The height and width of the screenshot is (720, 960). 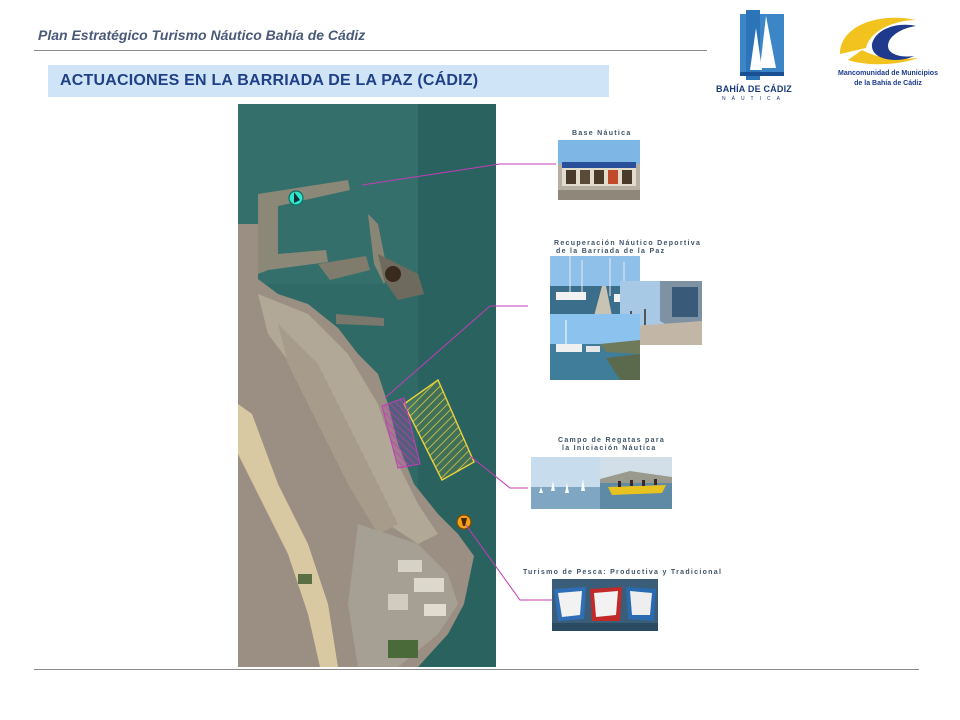 What do you see at coordinates (879, 41) in the screenshot?
I see `mancomunidad-emblem-icon` at bounding box center [879, 41].